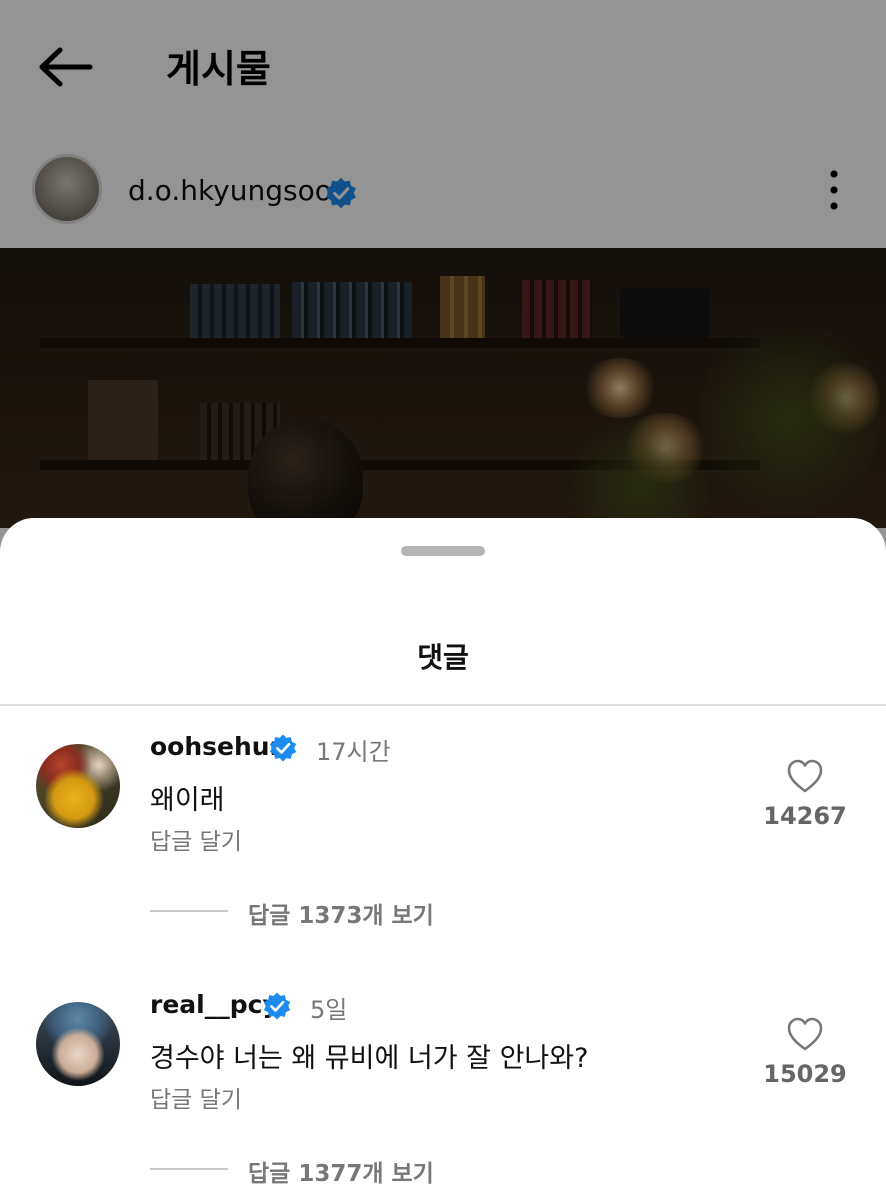 Image resolution: width=886 pixels, height=1200 pixels. What do you see at coordinates (187, 800) in the screenshot?
I see `comment-text: 왜이래` at bounding box center [187, 800].